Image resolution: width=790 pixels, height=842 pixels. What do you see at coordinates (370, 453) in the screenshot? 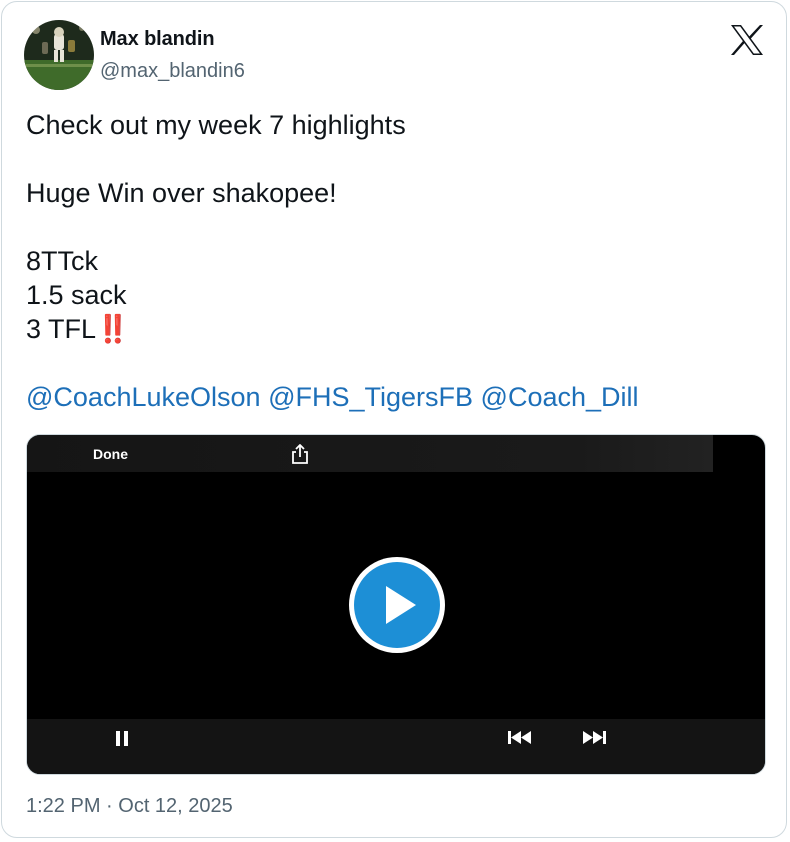
I see `player-top-bar: Done` at bounding box center [370, 453].